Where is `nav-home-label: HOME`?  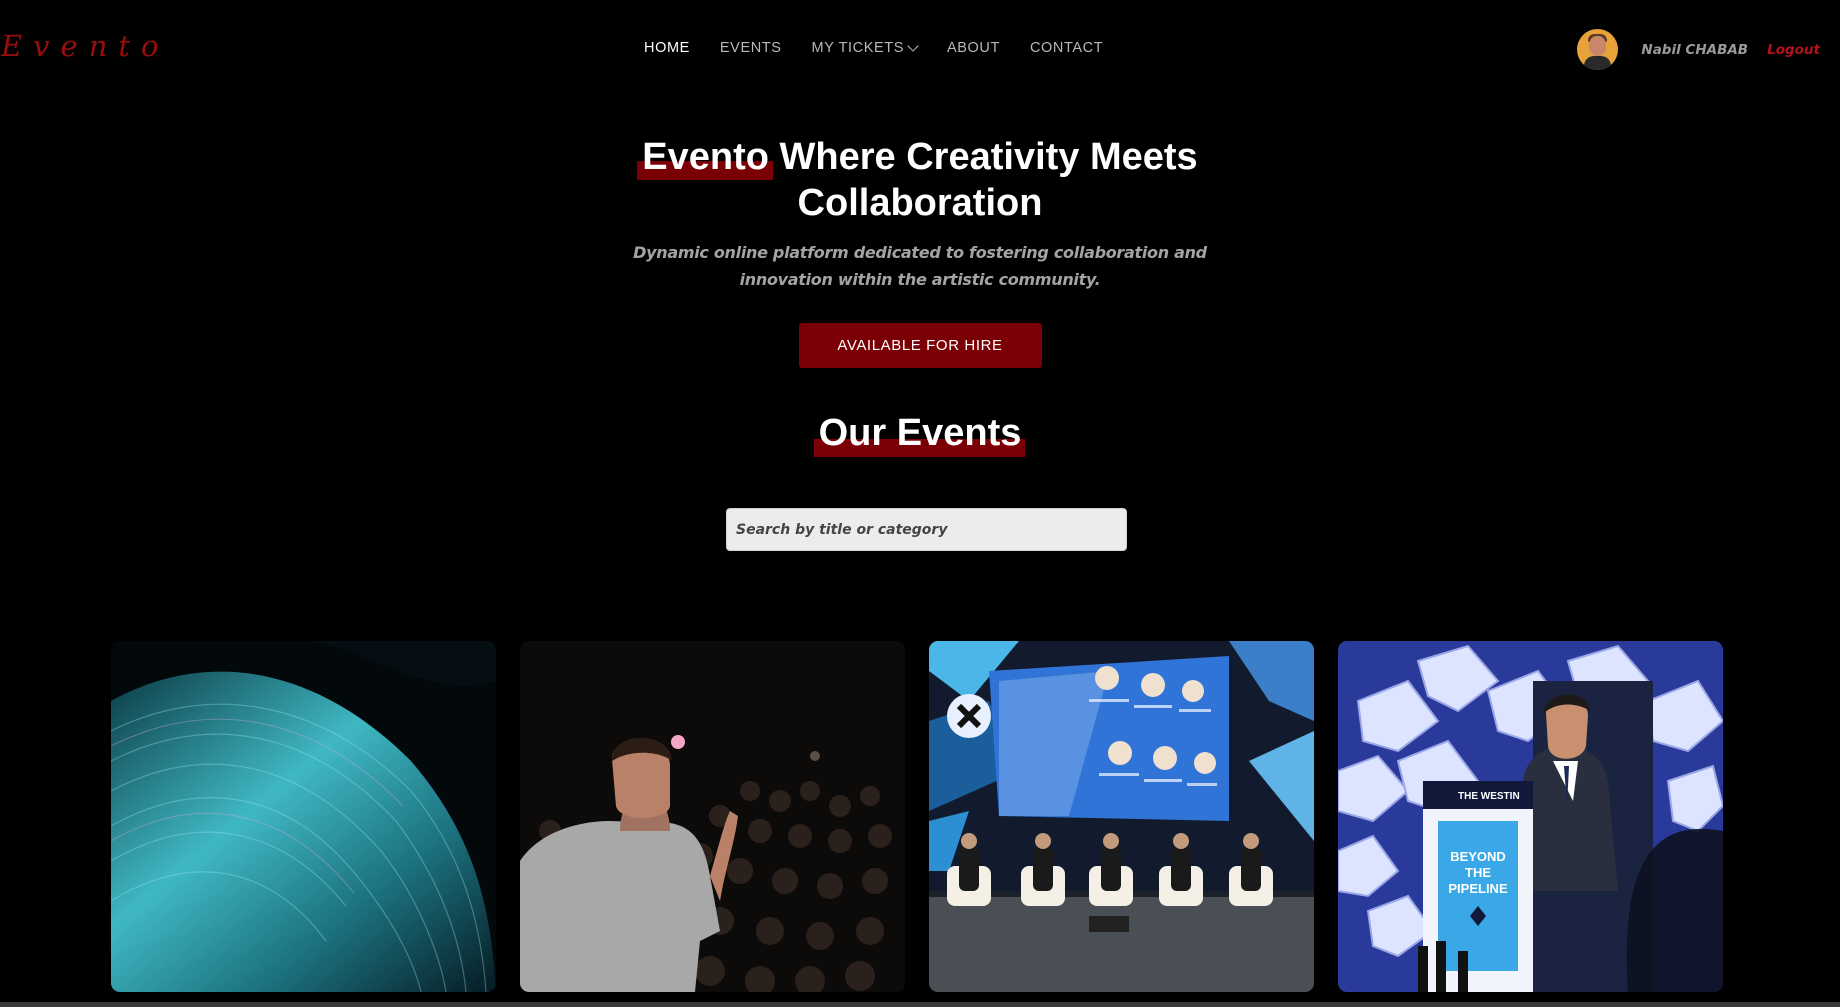 nav-home-label: HOME is located at coordinates (667, 48).